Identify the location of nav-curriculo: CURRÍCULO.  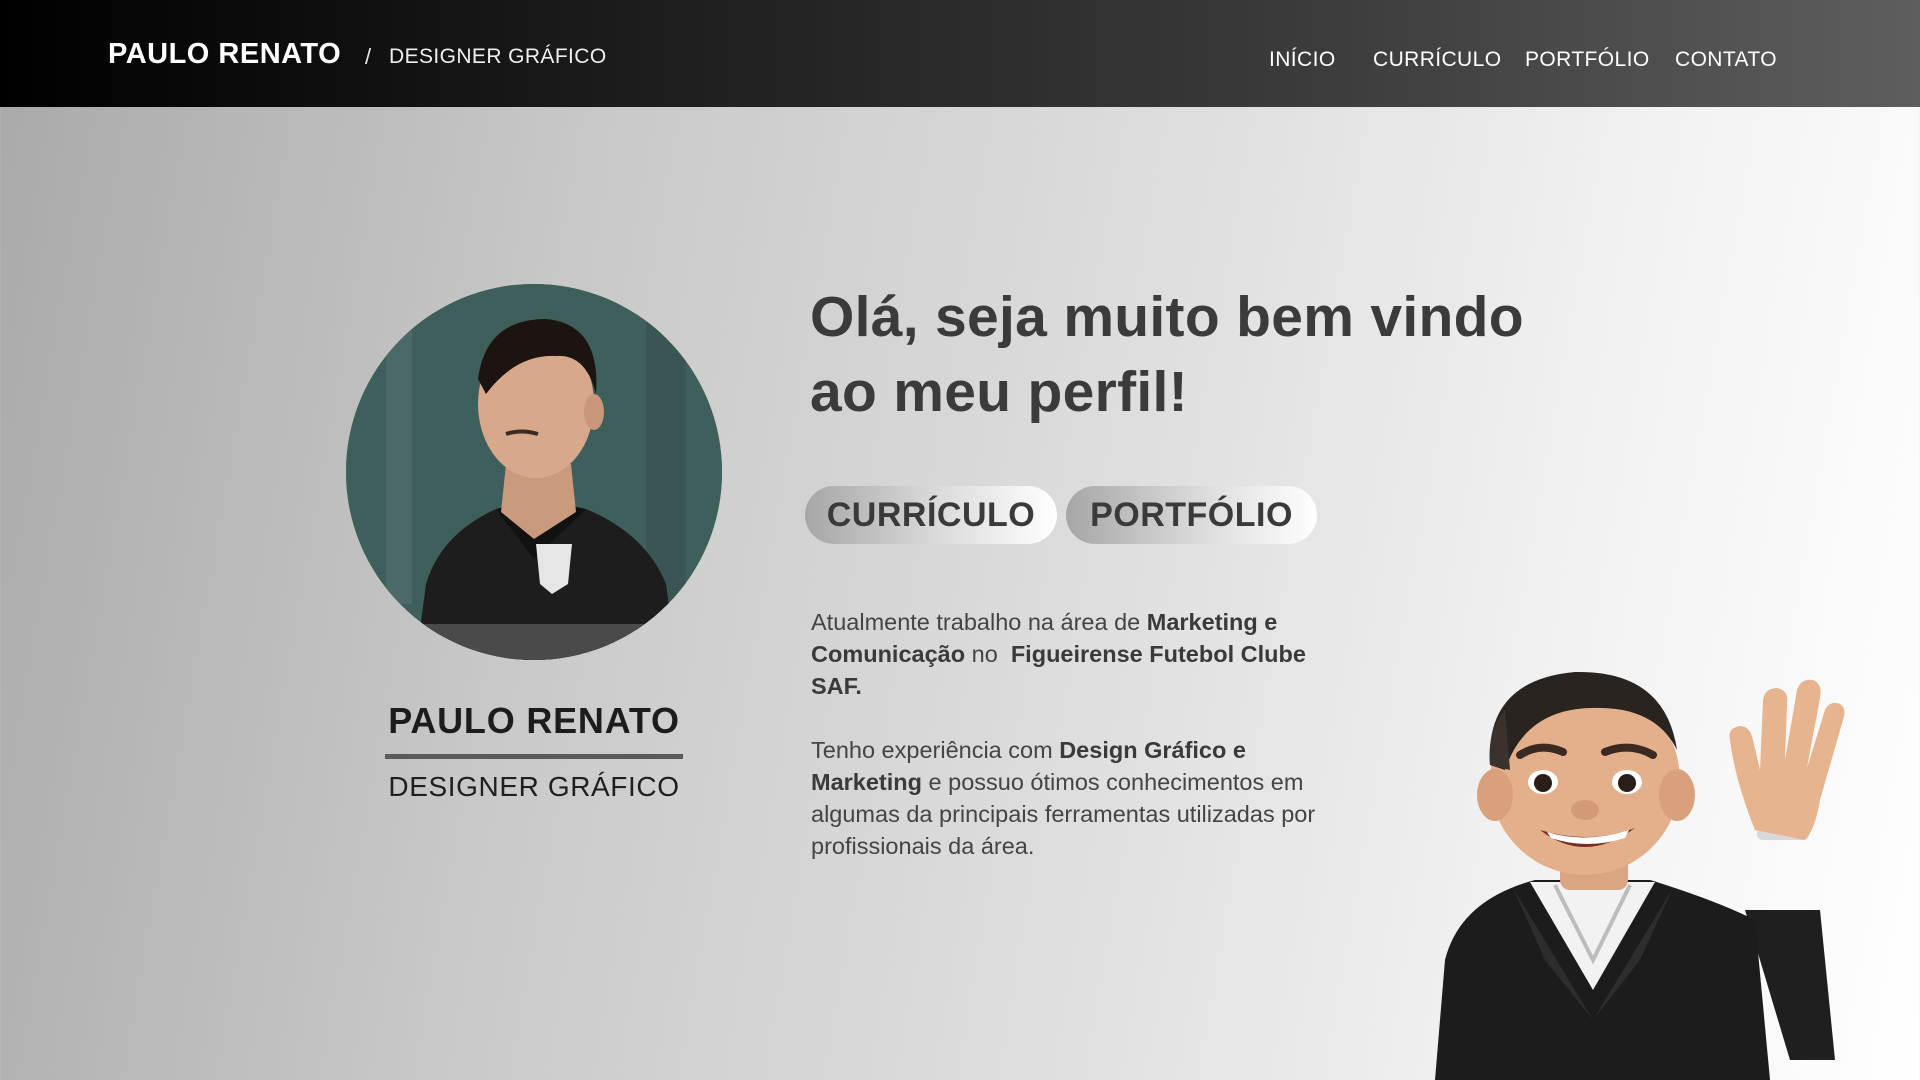
(1437, 60).